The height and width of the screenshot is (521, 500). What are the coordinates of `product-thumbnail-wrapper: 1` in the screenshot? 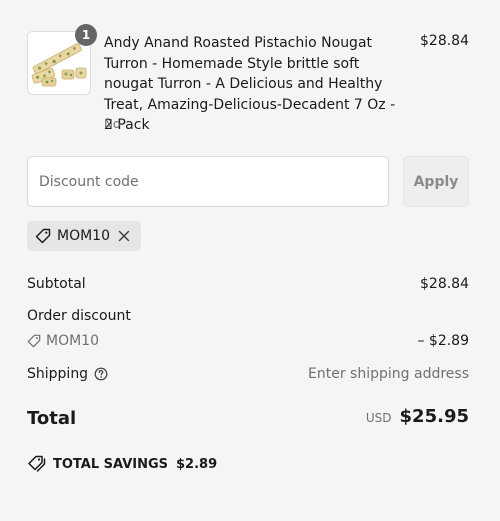 It's located at (62, 59).